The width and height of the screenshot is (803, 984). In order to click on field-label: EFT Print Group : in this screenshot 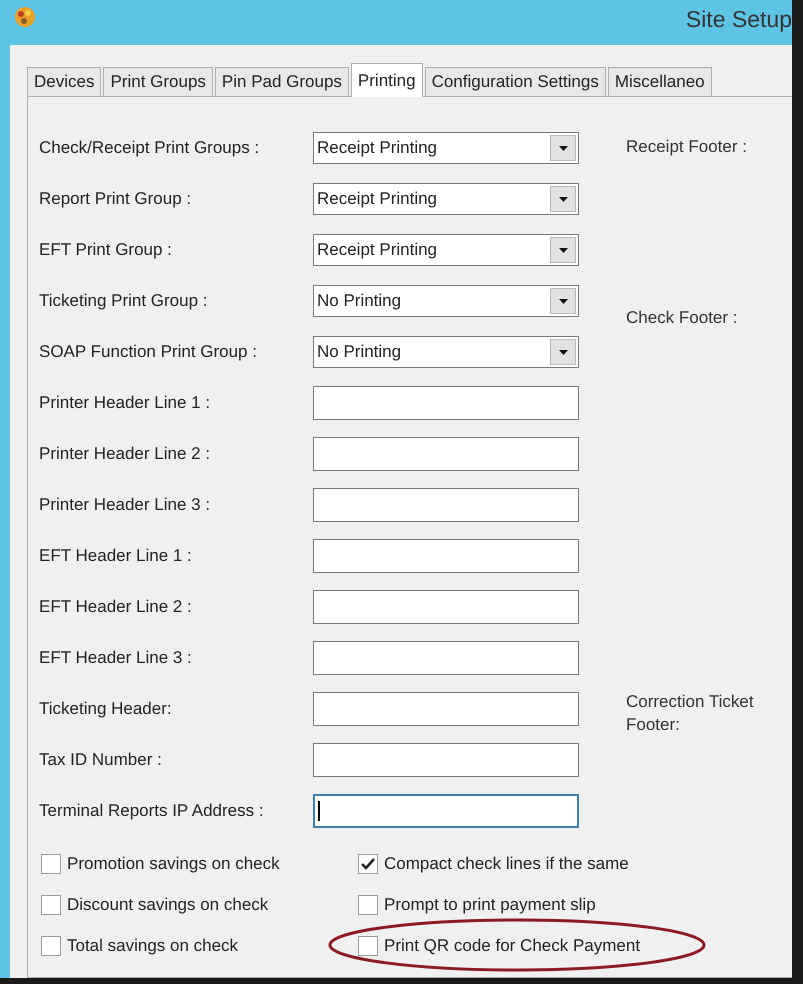, I will do `click(106, 250)`.